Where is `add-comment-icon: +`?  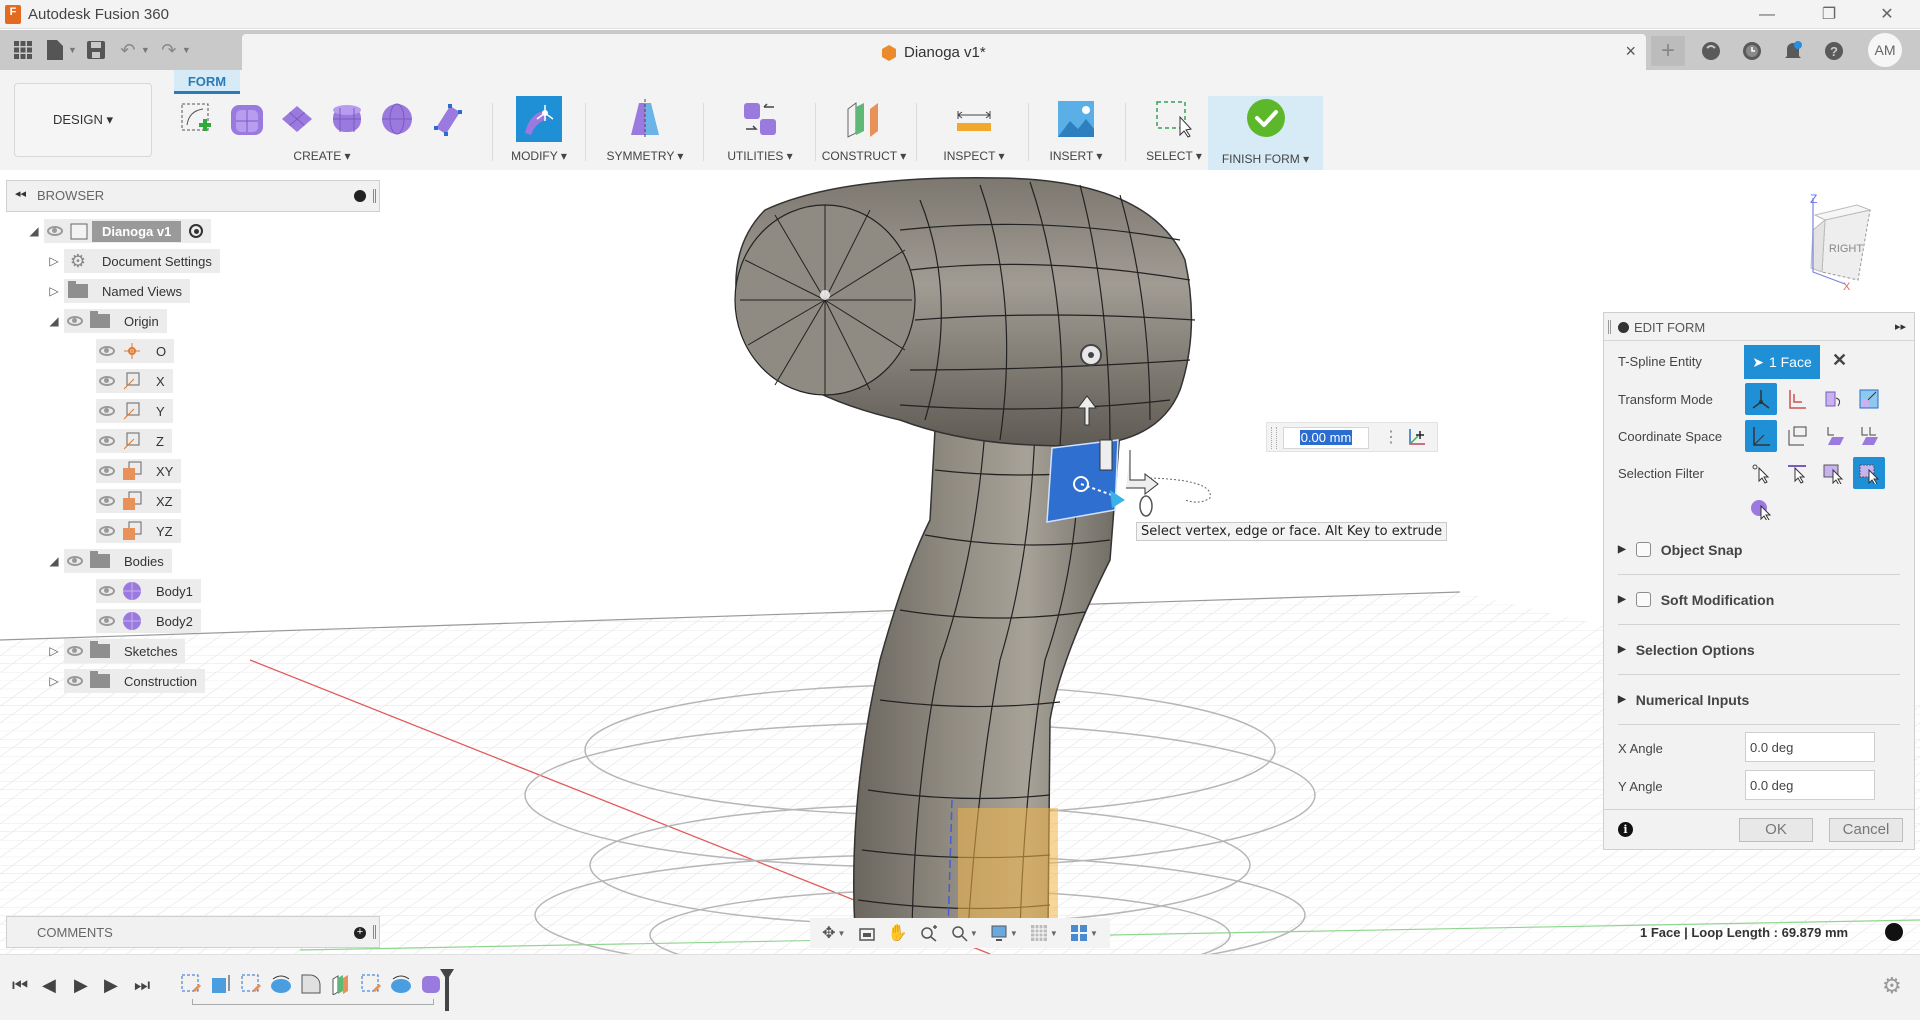
add-comment-icon: + is located at coordinates (360, 933).